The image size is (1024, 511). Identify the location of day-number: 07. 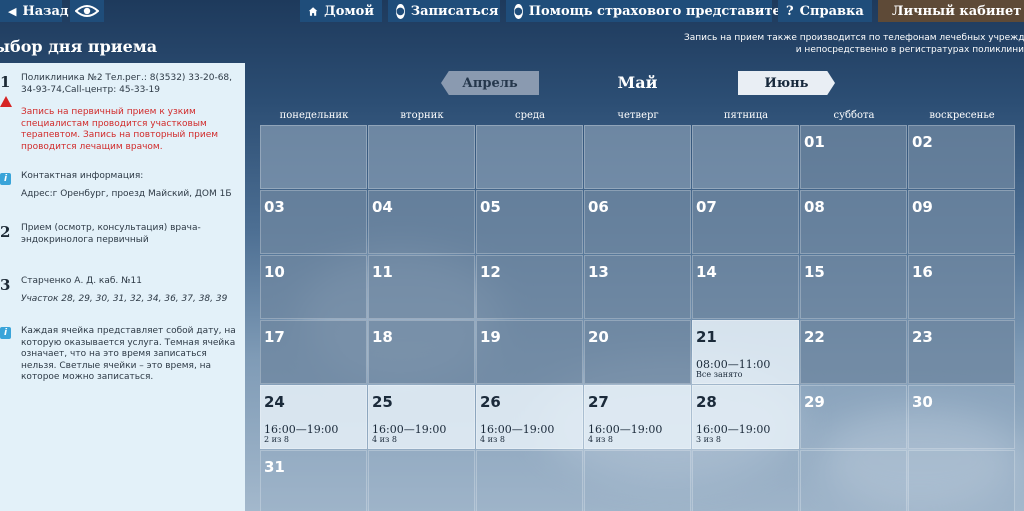
(706, 207).